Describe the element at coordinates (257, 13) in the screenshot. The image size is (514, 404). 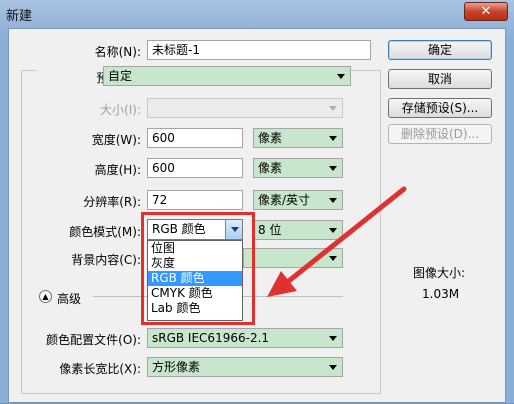
I see `title-bar: 新建 ✕` at that location.